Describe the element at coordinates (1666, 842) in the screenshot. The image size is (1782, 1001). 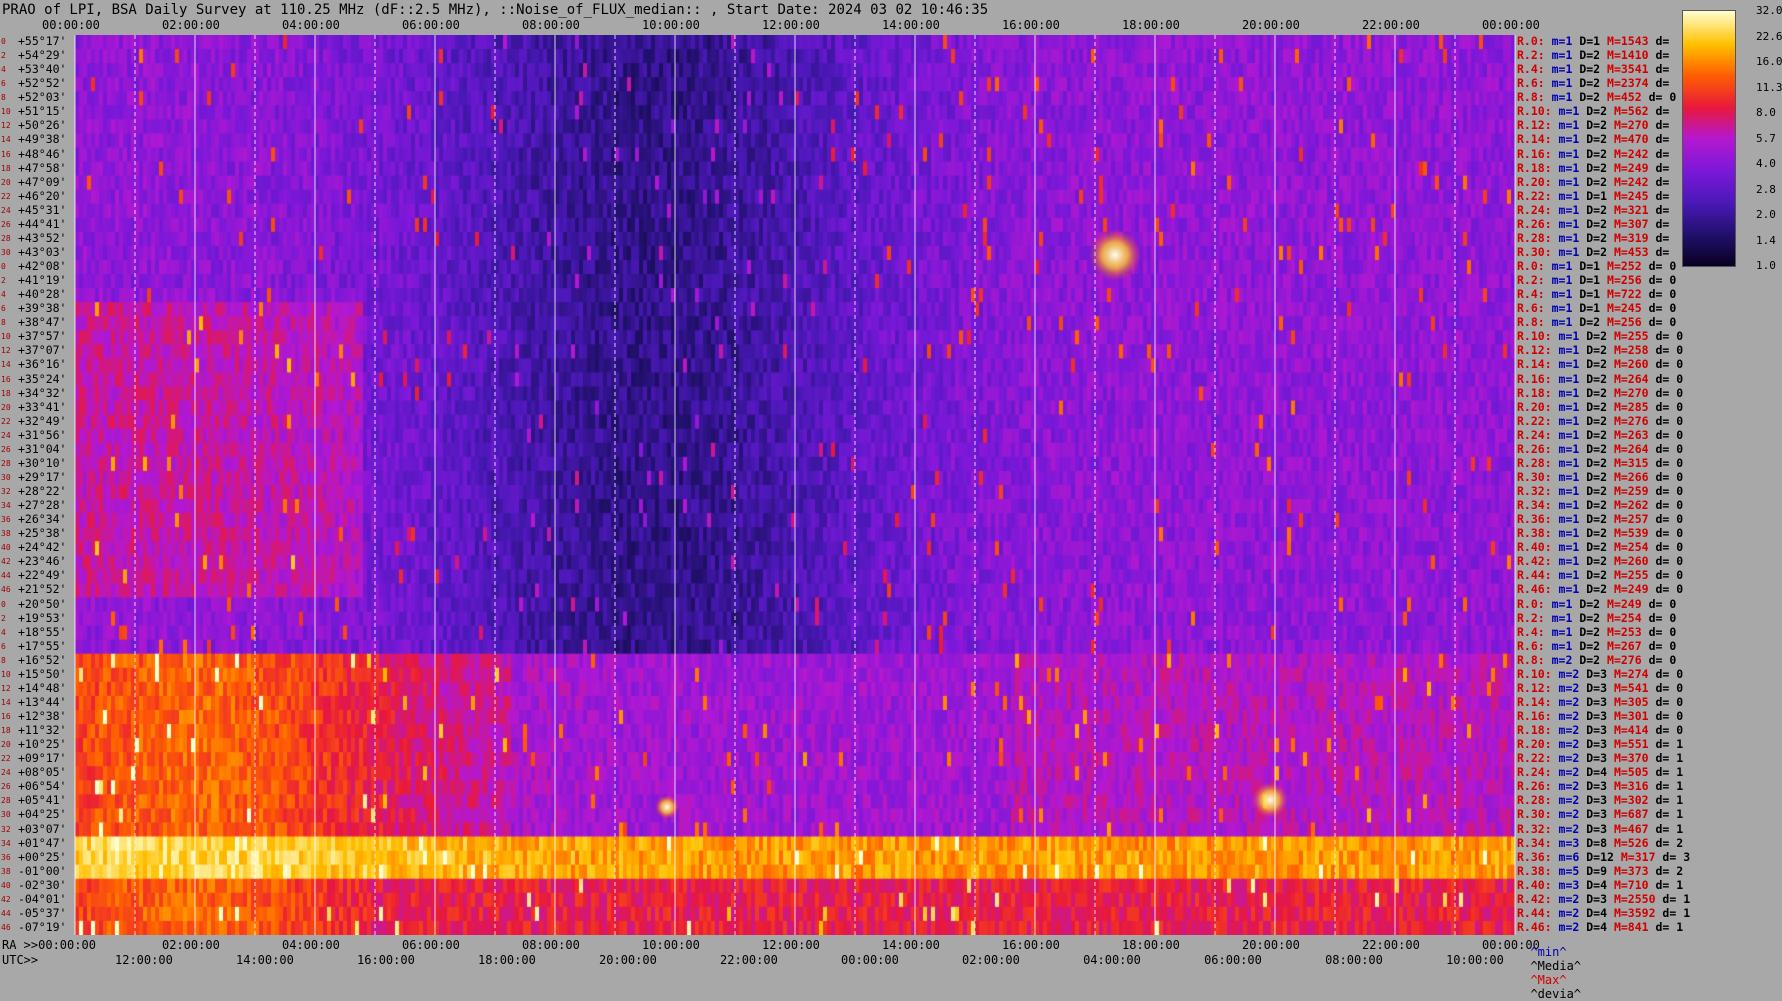
I see `beam-field: d= 2` at that location.